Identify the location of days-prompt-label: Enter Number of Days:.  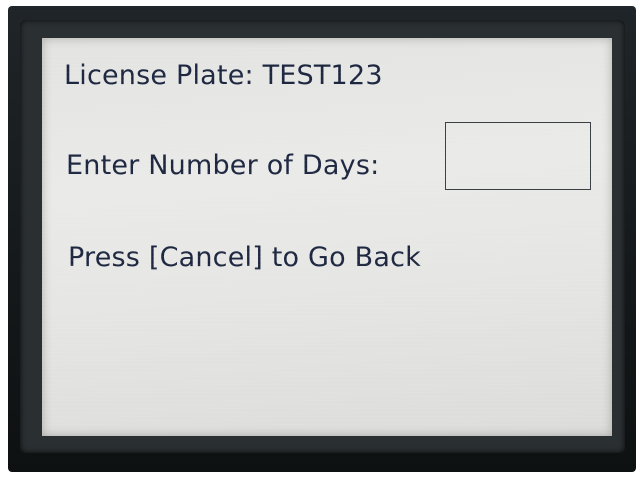
(223, 165).